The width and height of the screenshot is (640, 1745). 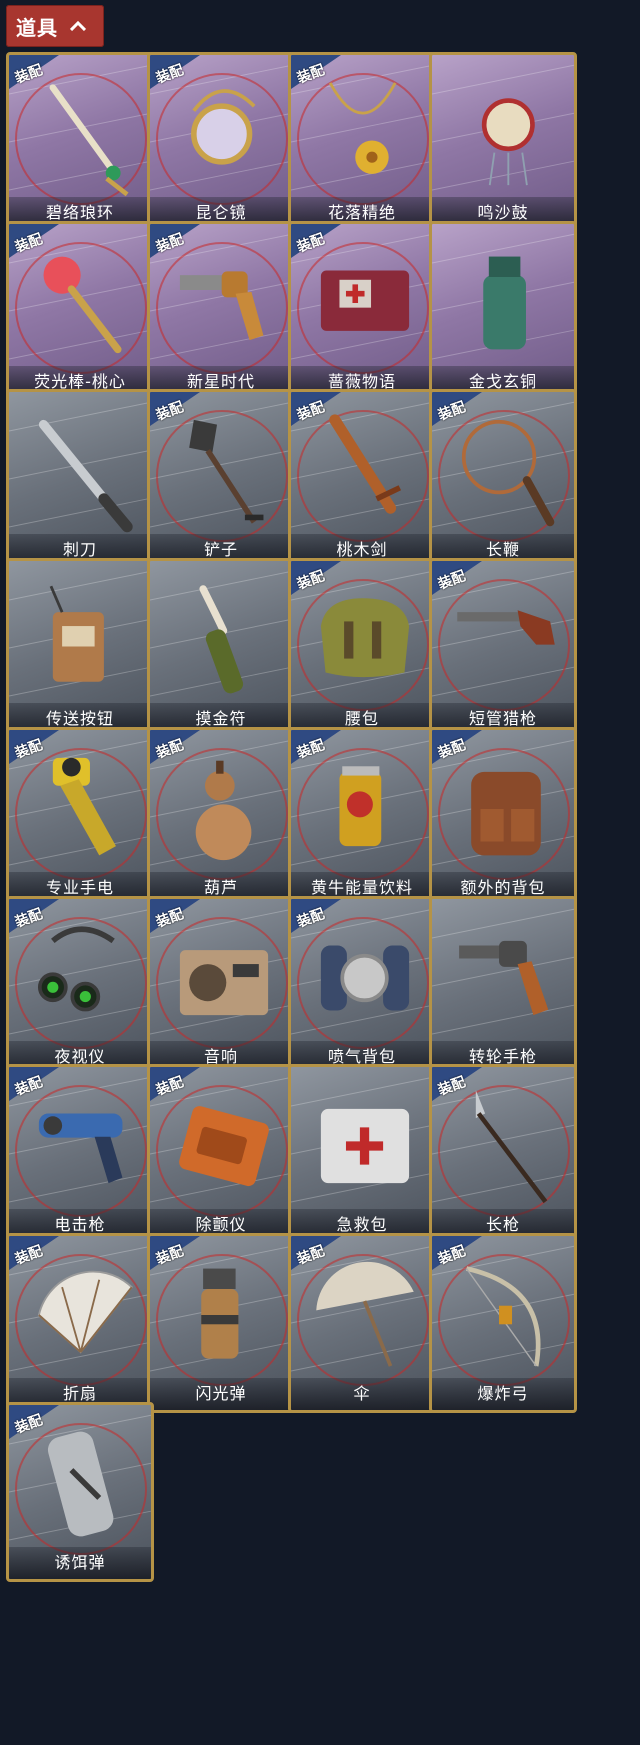 I want to click on hand-drum-icon, so click(x=508, y=142).